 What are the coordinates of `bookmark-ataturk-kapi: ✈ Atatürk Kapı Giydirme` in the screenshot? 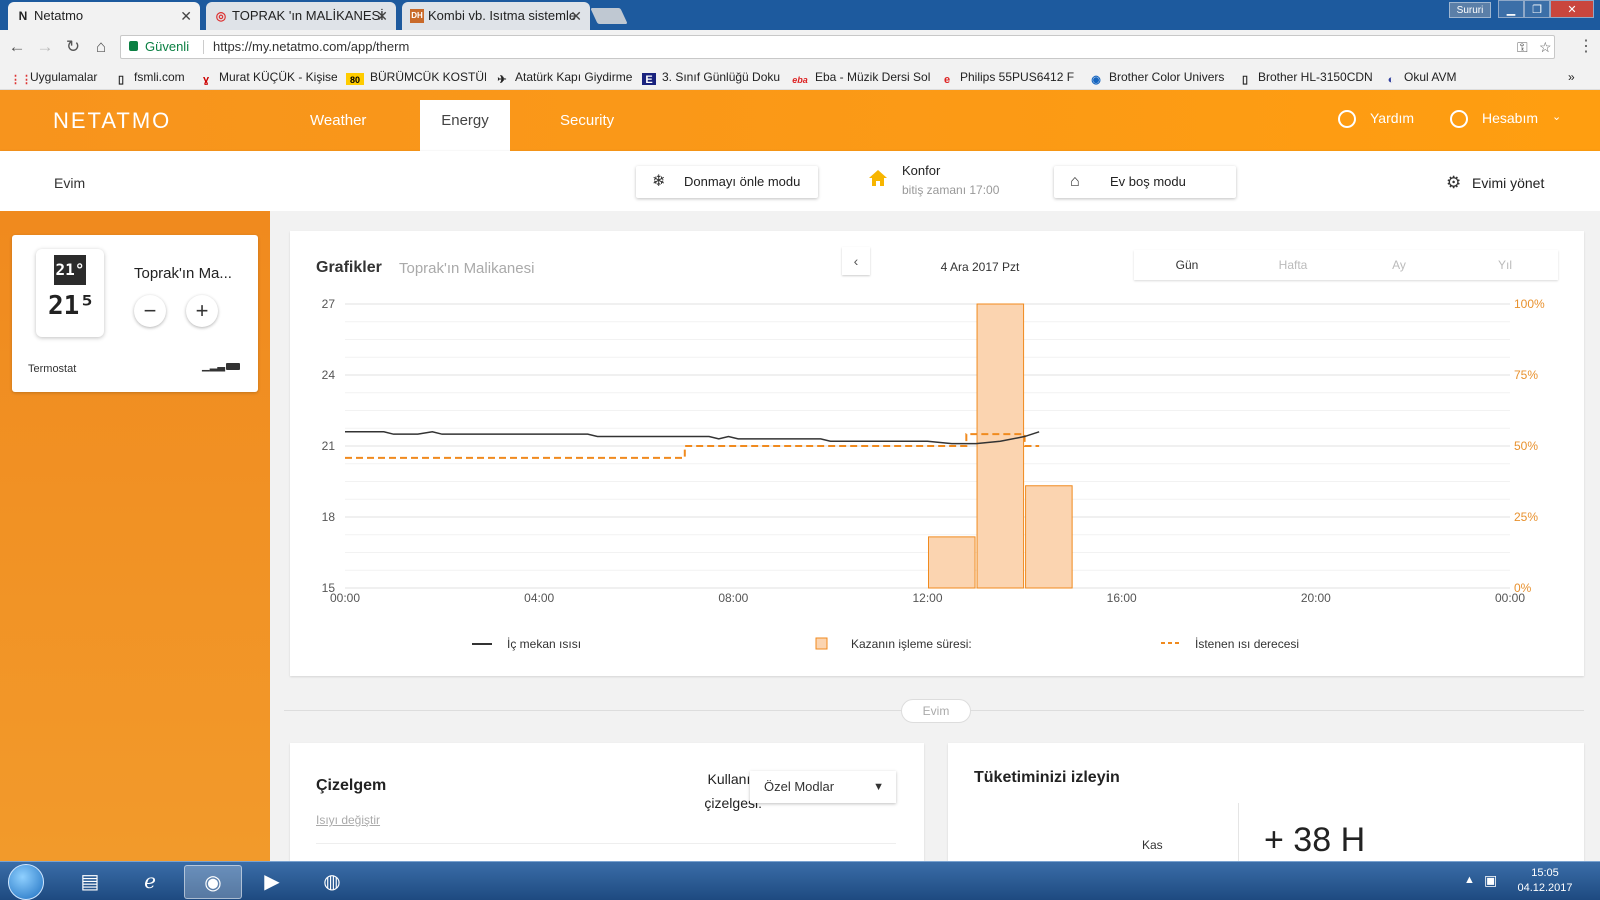 It's located at (564, 77).